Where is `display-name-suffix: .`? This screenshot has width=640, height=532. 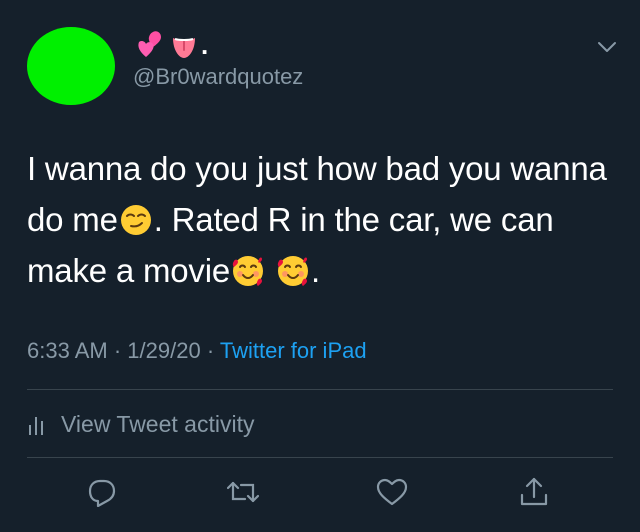 display-name-suffix: . is located at coordinates (205, 45).